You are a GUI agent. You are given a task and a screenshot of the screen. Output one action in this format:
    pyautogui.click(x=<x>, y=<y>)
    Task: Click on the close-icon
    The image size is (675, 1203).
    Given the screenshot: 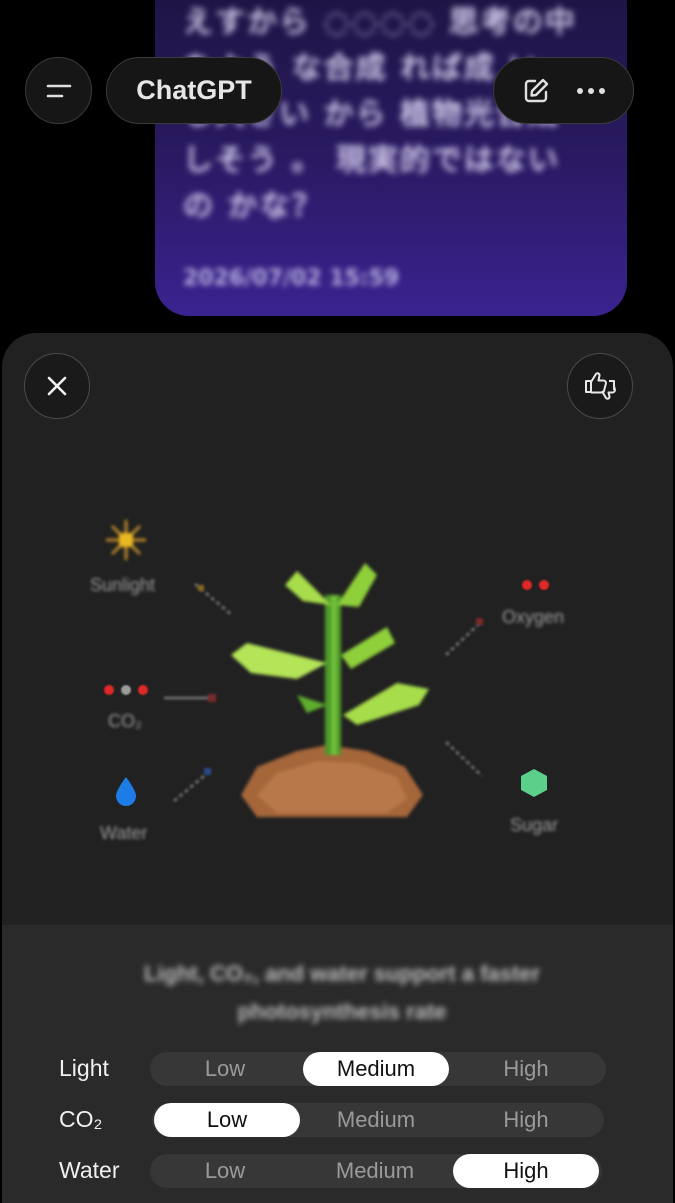 What is the action you would take?
    pyautogui.click(x=57, y=386)
    